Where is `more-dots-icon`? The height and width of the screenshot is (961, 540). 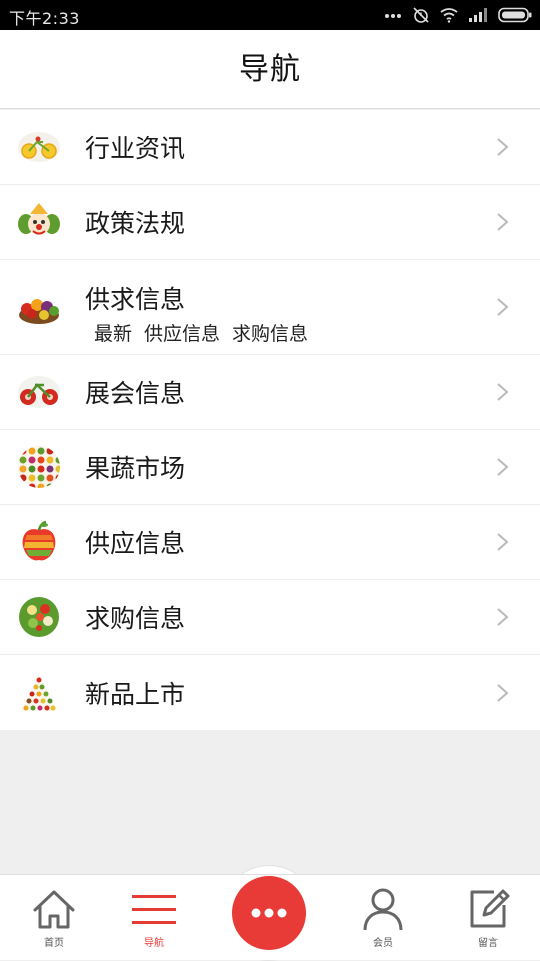 more-dots-icon is located at coordinates (393, 15).